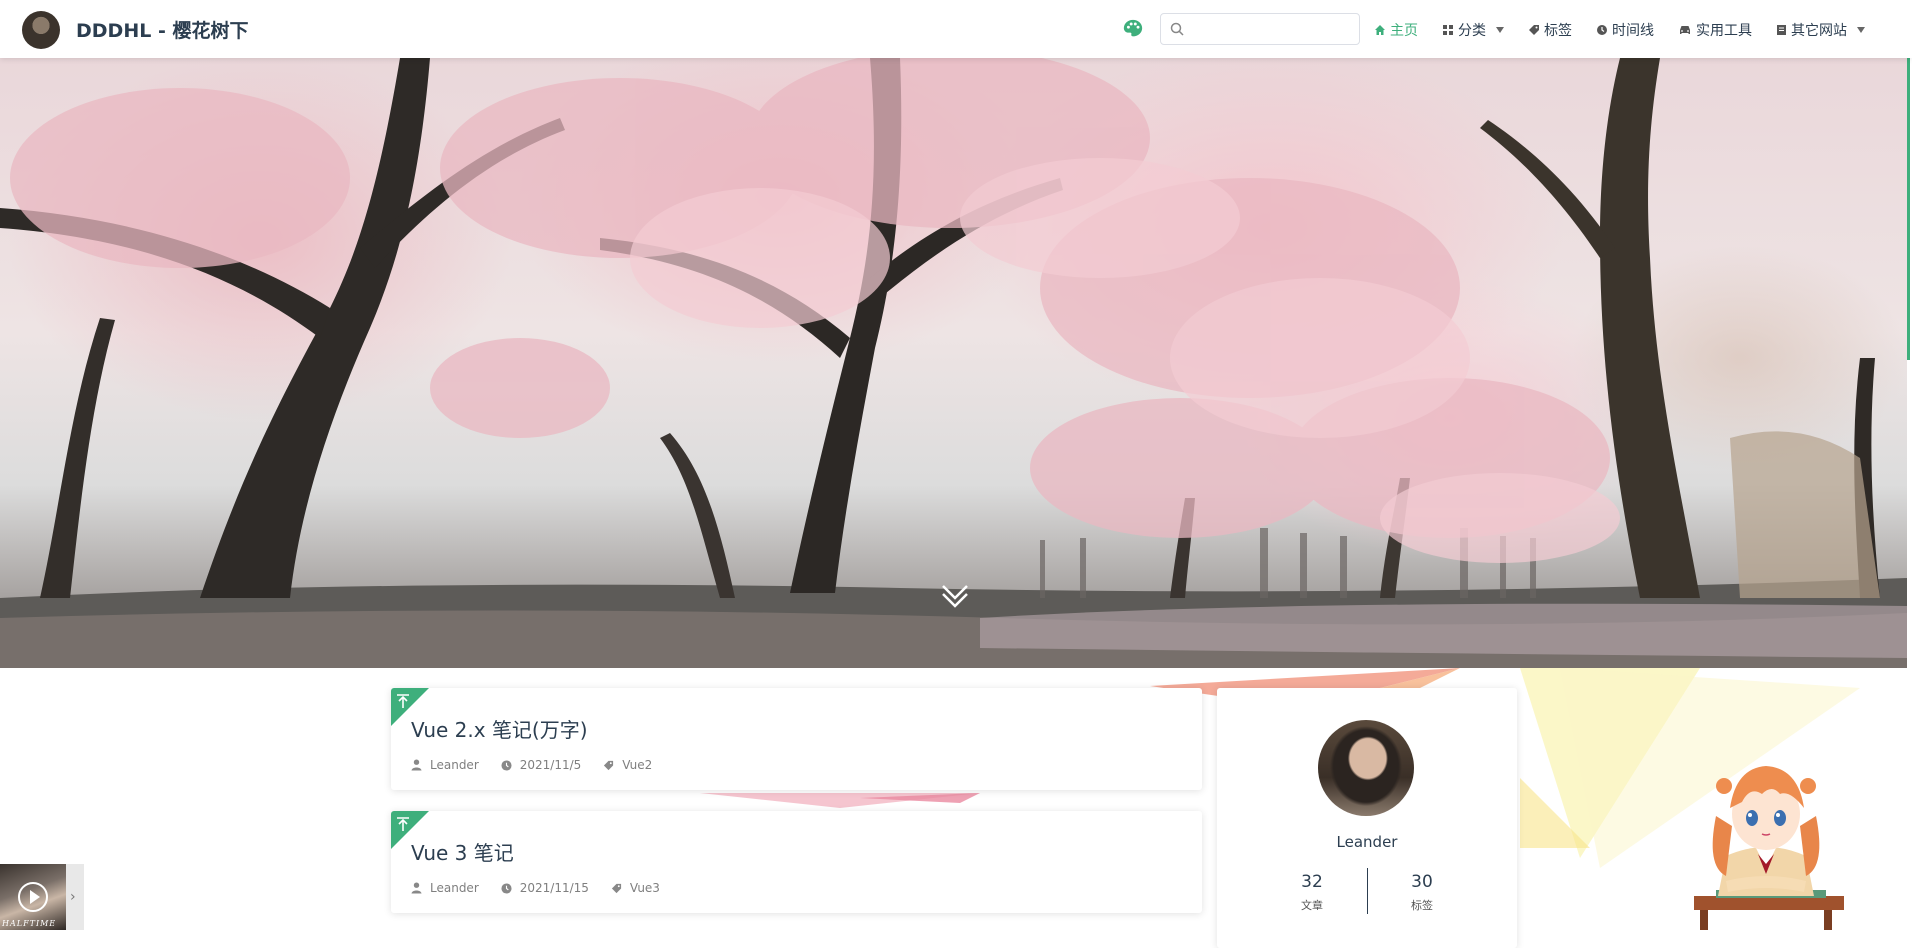  I want to click on tags-count: 30, so click(1422, 882).